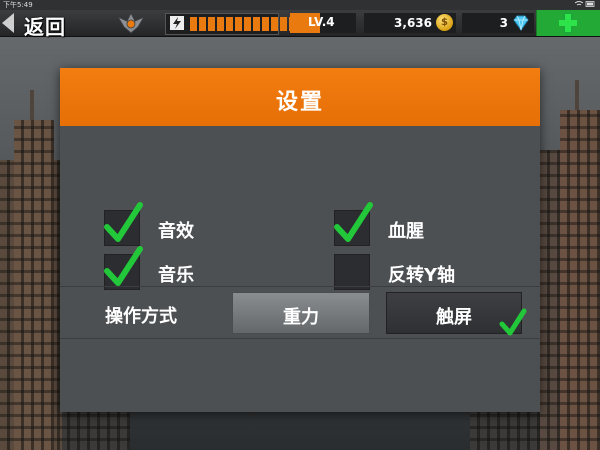  Describe the element at coordinates (422, 275) in the screenshot. I see `option-label: 反转Y轴` at that location.